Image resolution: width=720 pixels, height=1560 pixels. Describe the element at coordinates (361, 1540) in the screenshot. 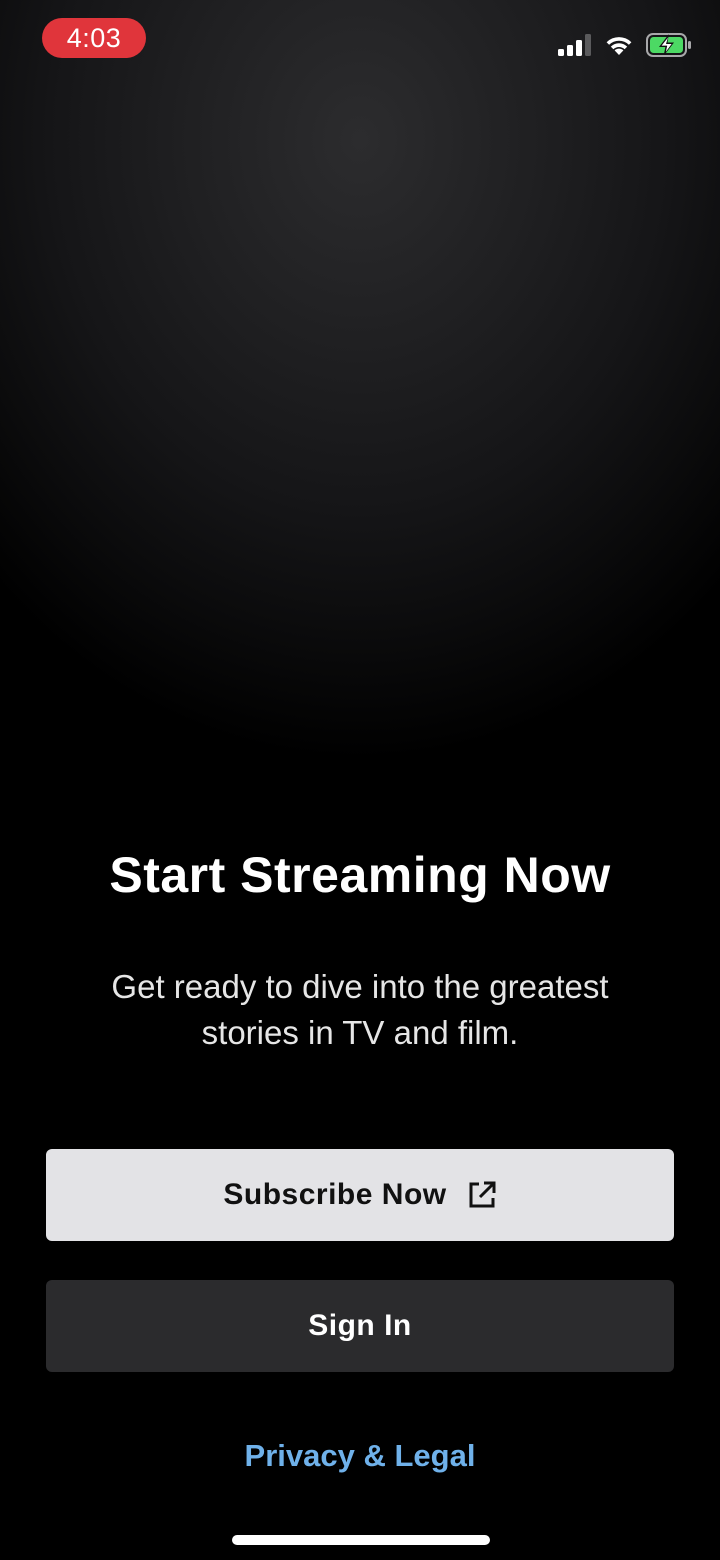

I see `home-indicator` at that location.